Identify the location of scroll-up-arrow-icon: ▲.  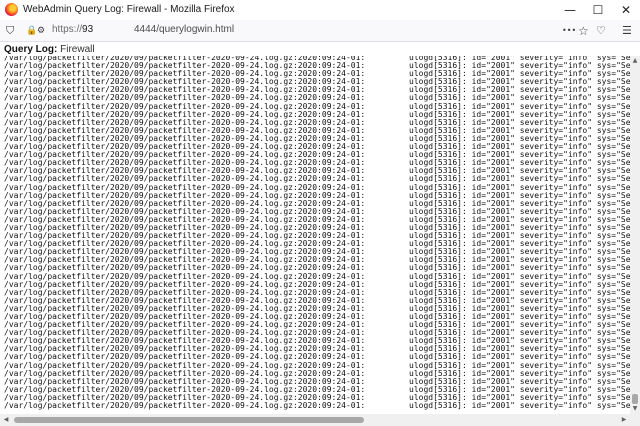
(635, 61).